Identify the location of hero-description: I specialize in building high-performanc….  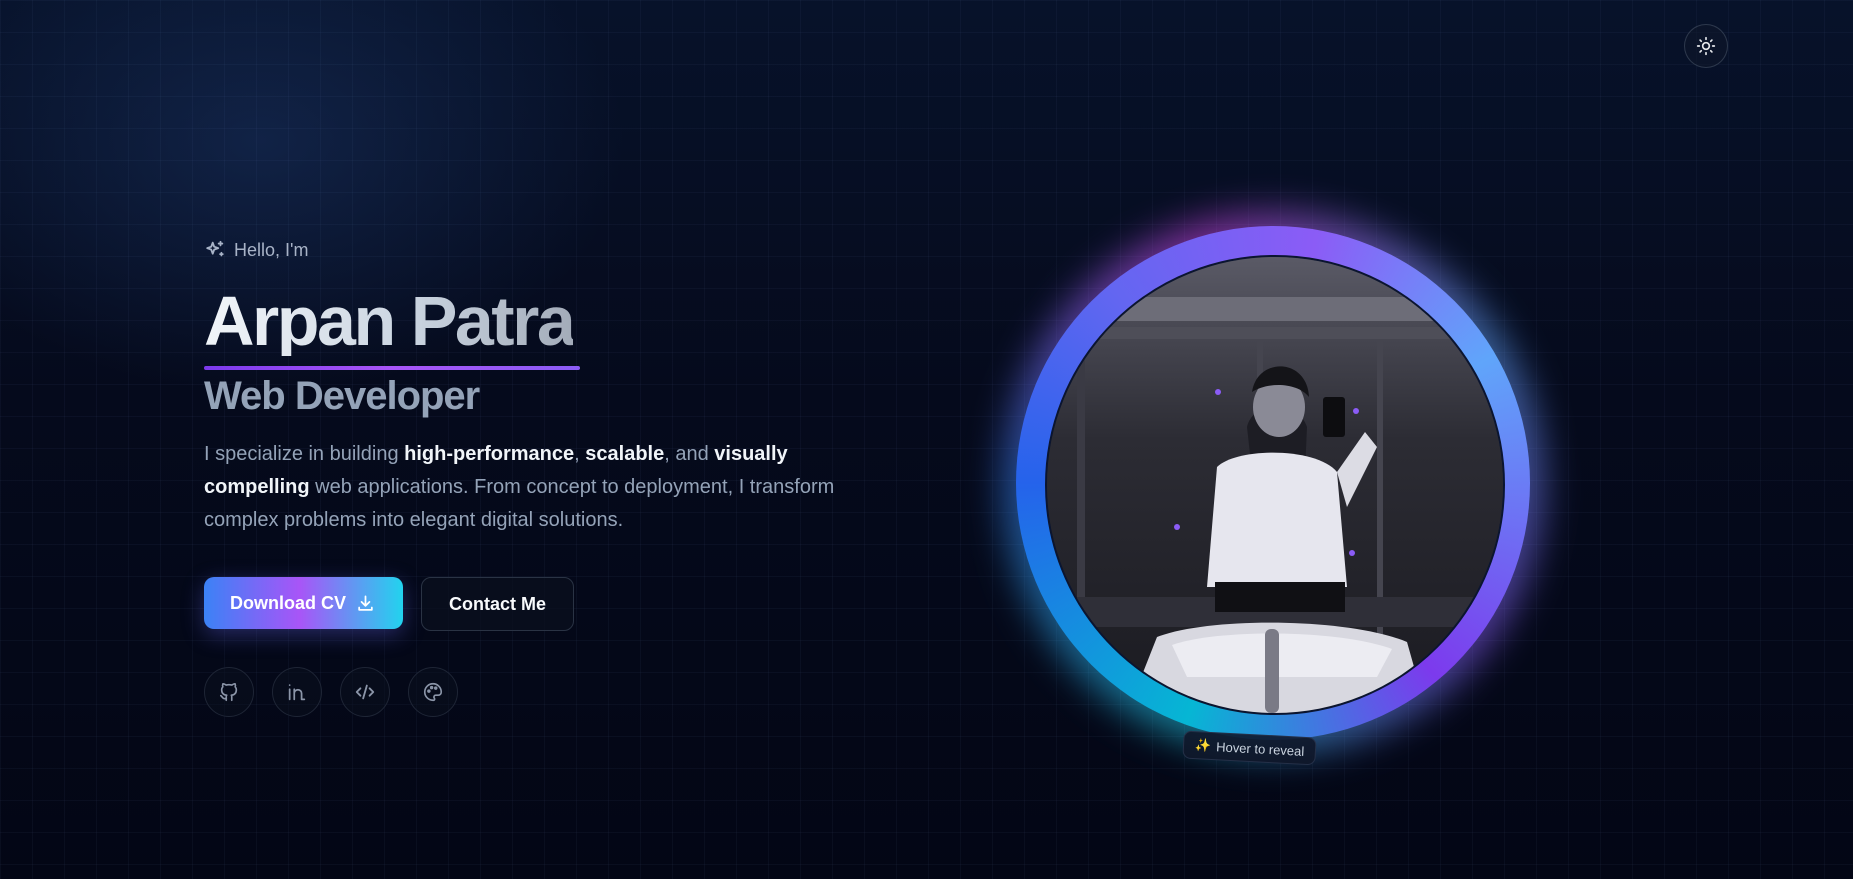
(524, 487).